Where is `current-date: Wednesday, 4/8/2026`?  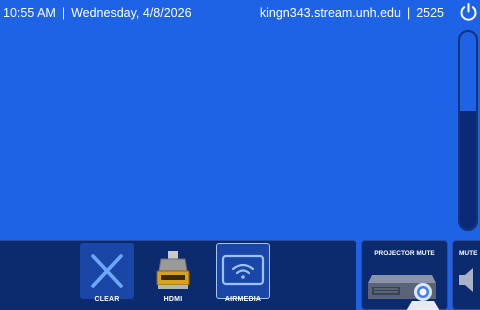 current-date: Wednesday, 4/8/2026 is located at coordinates (131, 13).